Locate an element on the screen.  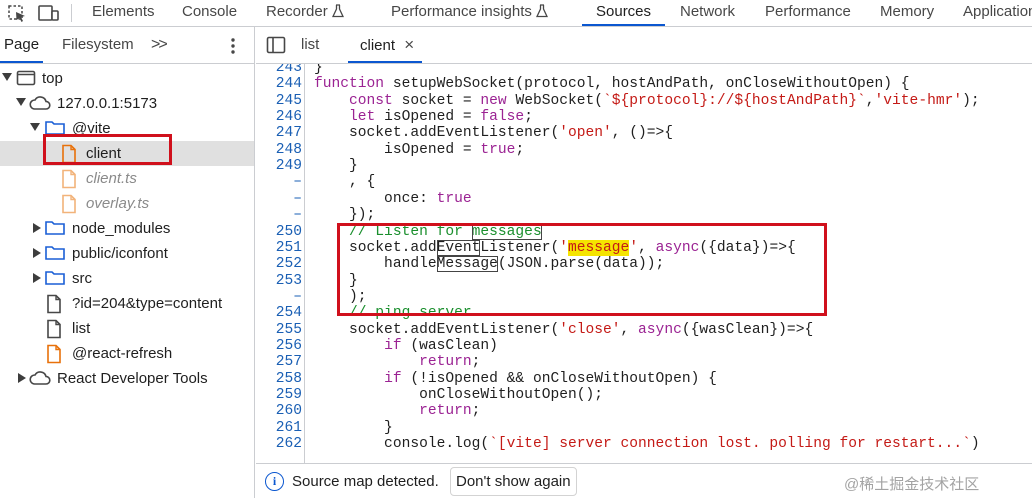
line-number: 249 is located at coordinates (279, 166).